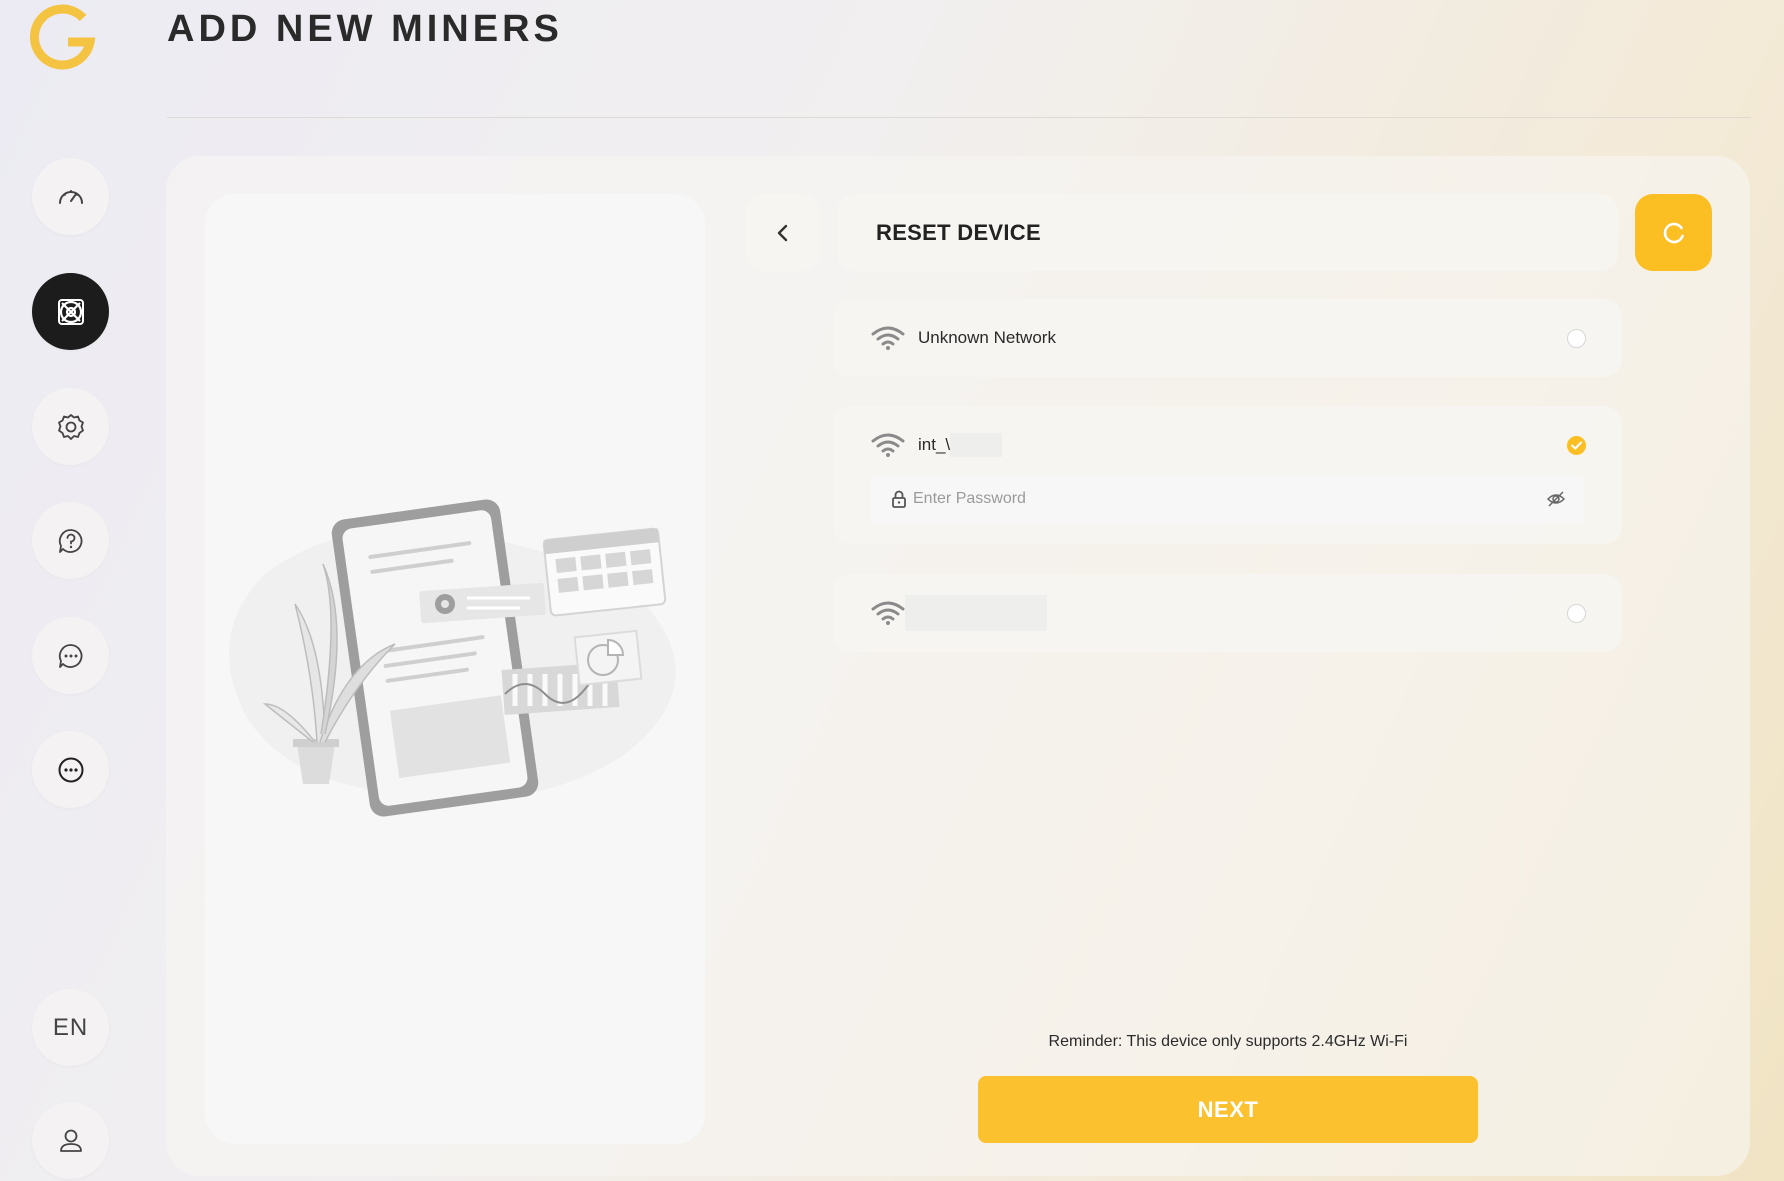 Image resolution: width=1784 pixels, height=1181 pixels. Describe the element at coordinates (976, 613) in the screenshot. I see `redacted-ssid` at that location.